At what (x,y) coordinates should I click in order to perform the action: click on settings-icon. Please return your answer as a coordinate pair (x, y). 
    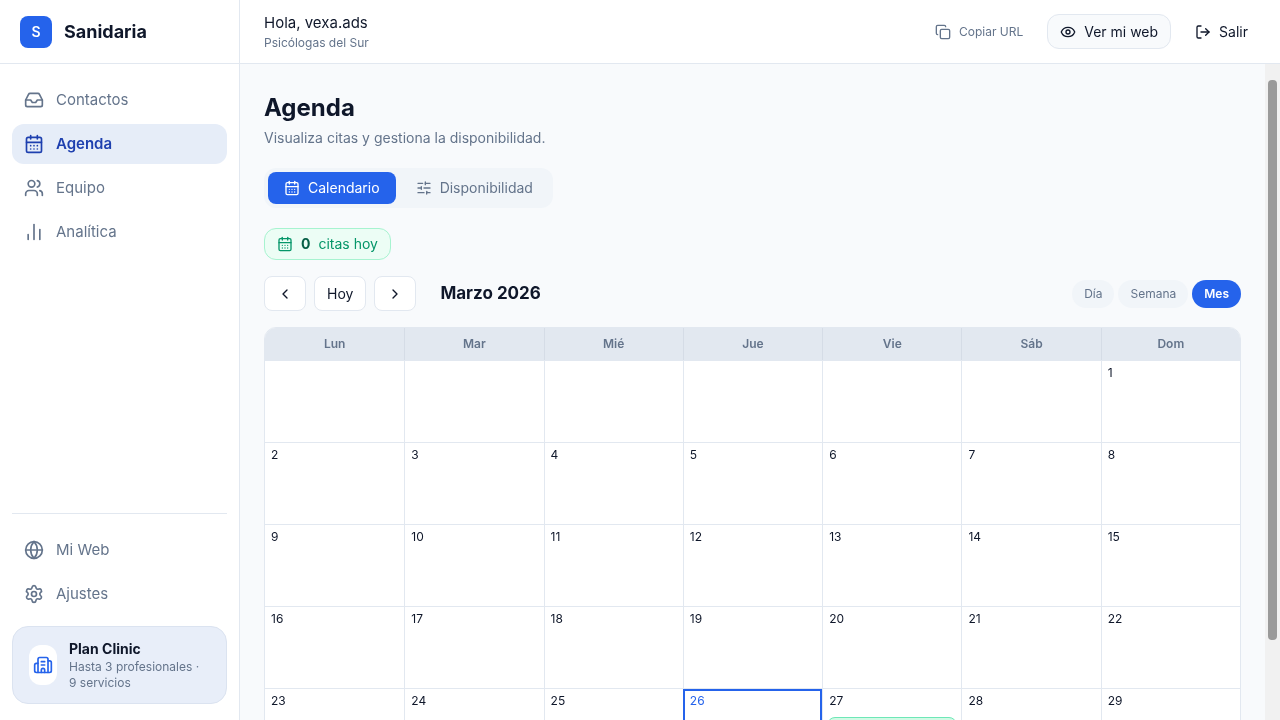
    Looking at the image, I should click on (34, 594).